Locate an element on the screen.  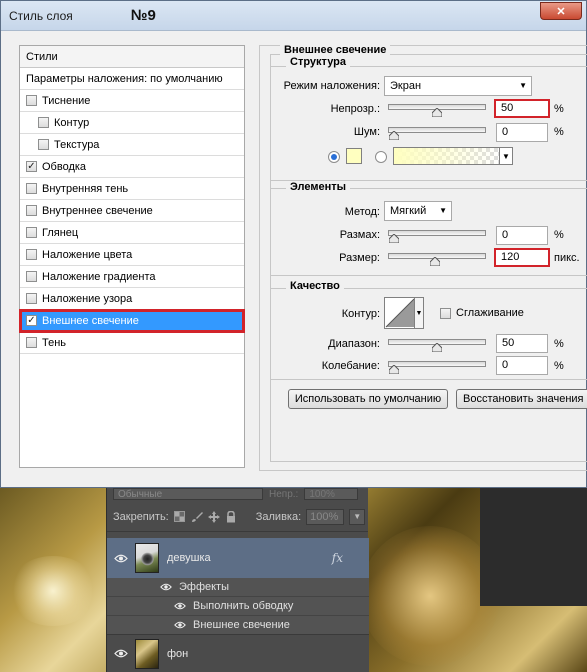
style-item: ✓ Внешнее свечение is located at coordinates (132, 321).